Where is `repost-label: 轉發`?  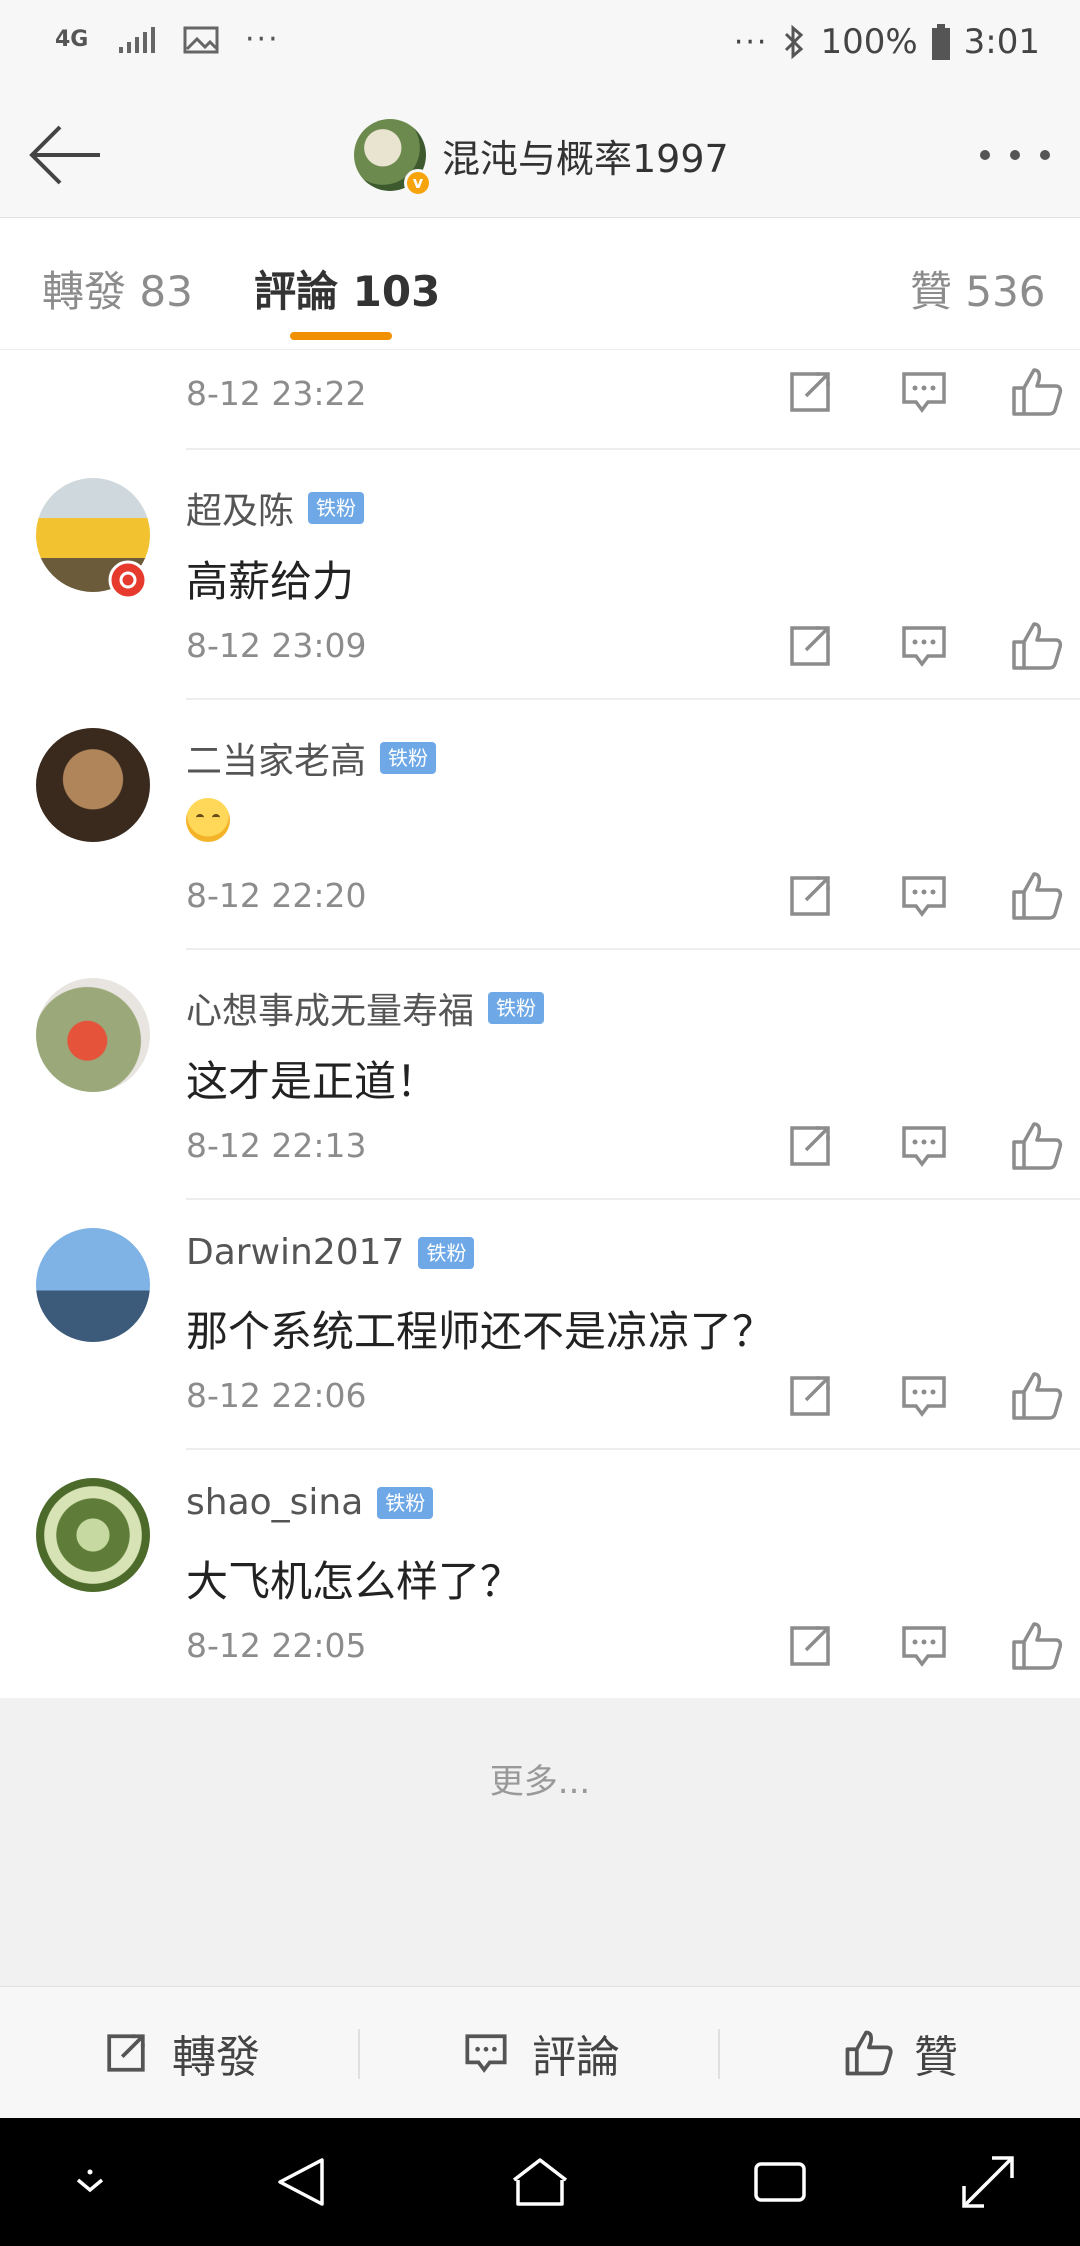 repost-label: 轉發 is located at coordinates (216, 2057).